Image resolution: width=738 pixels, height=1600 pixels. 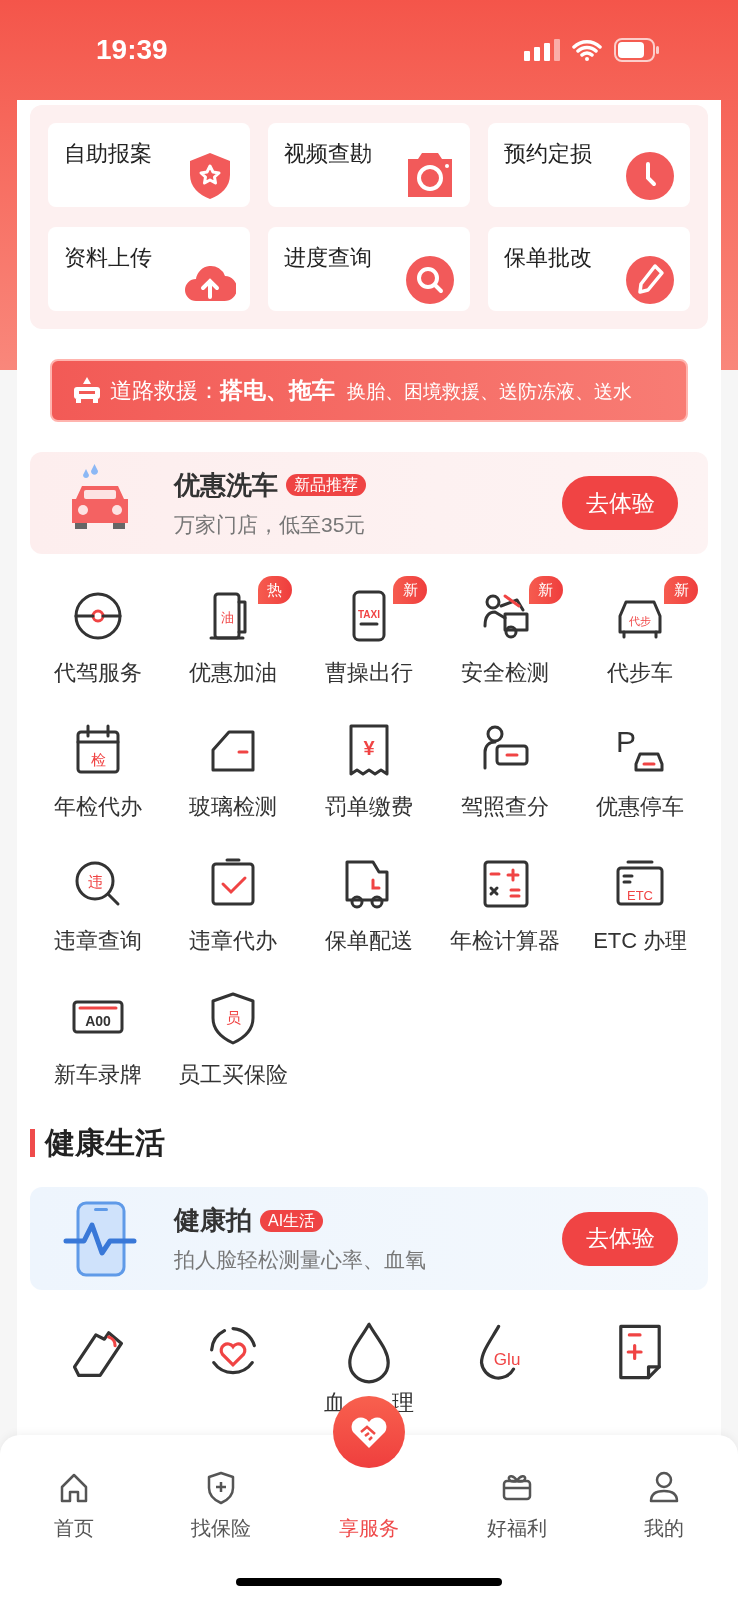 I want to click on service-label: 视频查勘, so click(x=328, y=153).